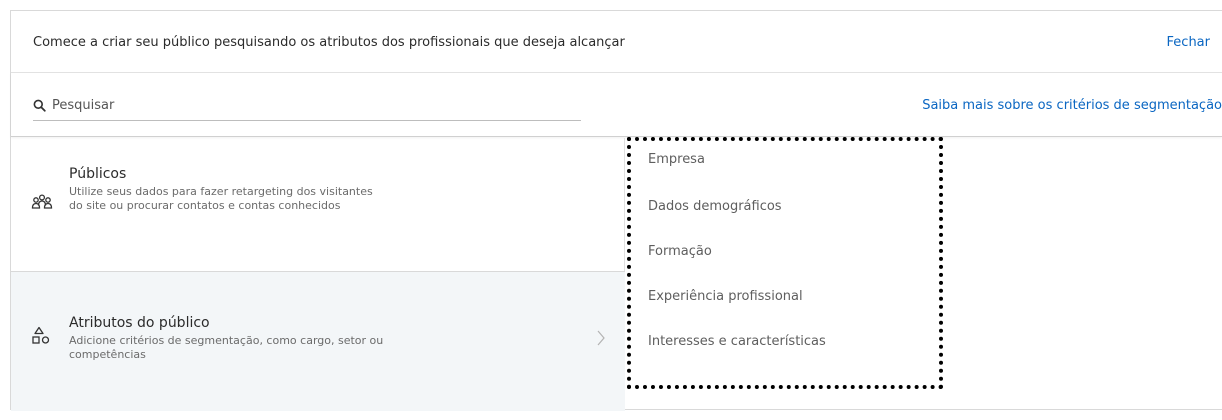 The width and height of the screenshot is (1222, 420). I want to click on shapes-icon, so click(42, 335).